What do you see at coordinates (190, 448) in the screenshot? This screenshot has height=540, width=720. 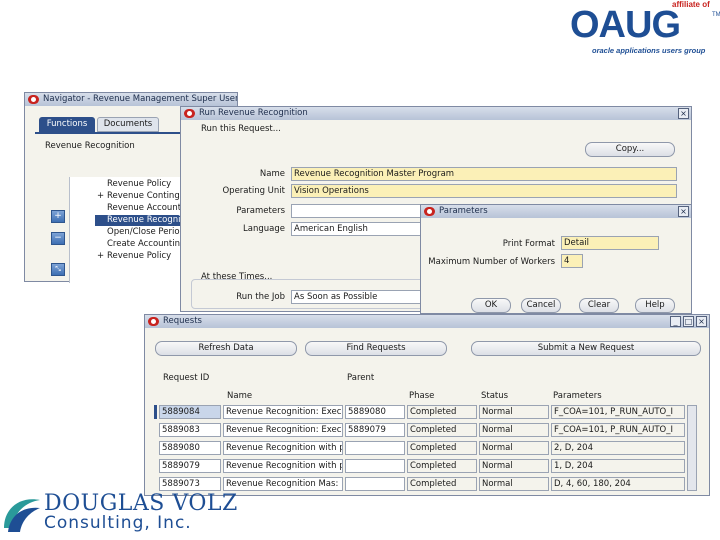 I see `request-id-cell: 5889080` at bounding box center [190, 448].